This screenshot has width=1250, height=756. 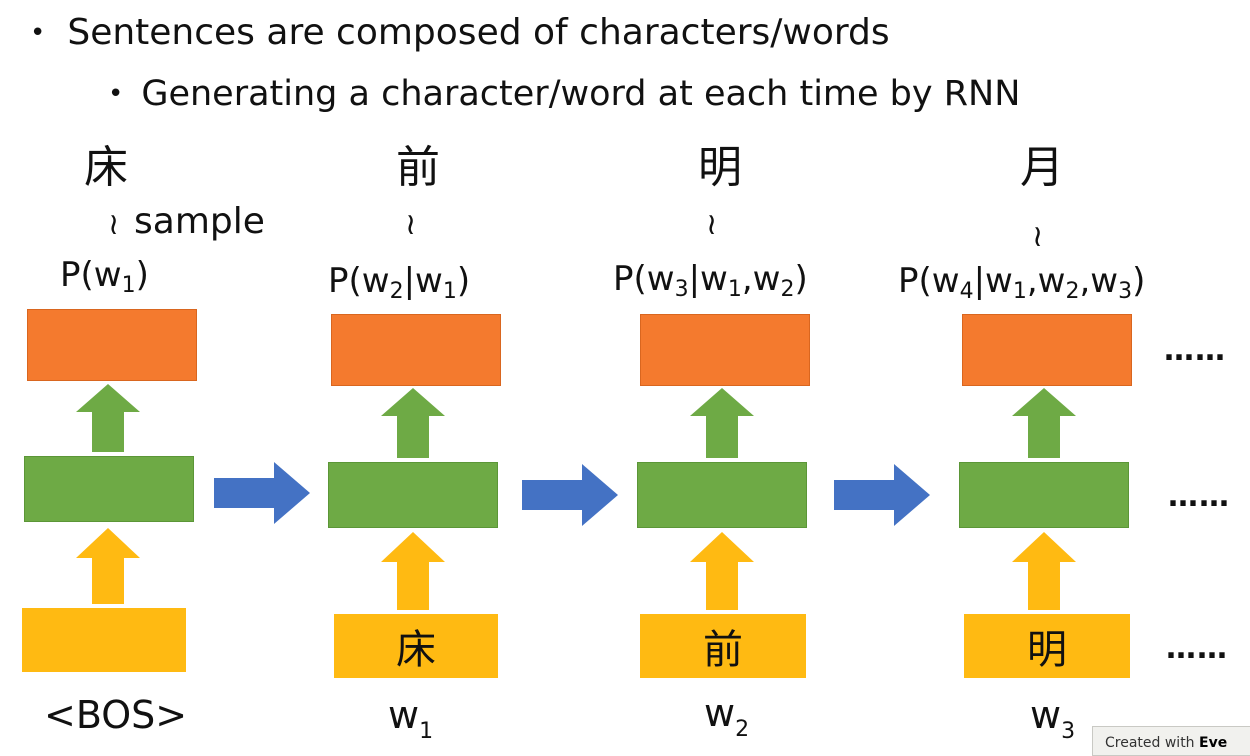 I want to click on prob-label-3: P(w3|w1,w2), so click(x=710, y=280).